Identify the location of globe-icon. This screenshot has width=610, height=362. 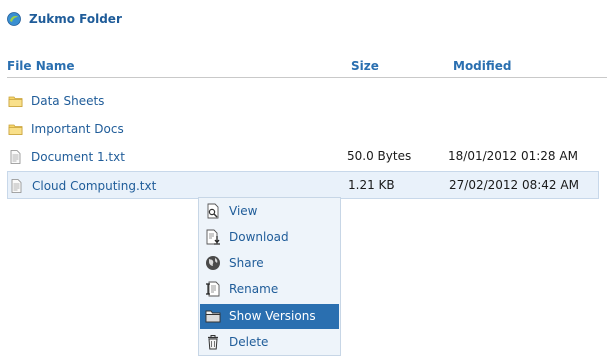
(213, 263).